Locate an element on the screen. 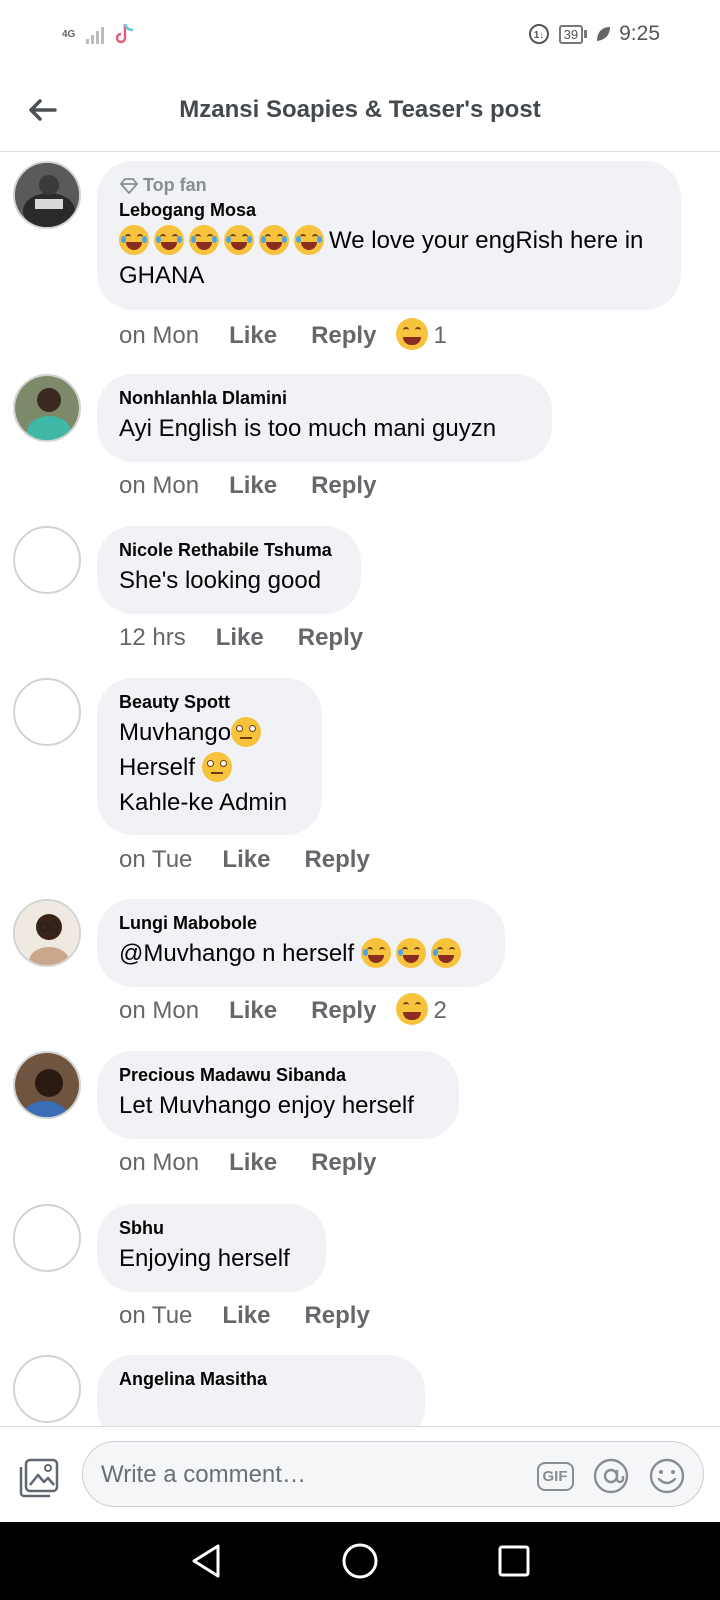 Image resolution: width=720 pixels, height=1600 pixels. comment-meta: on Mon Like Reply is located at coordinates (247, 1163).